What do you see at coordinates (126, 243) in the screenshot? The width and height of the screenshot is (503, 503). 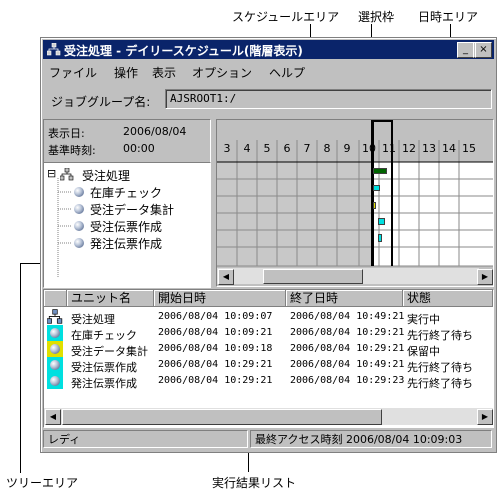 I see `tree-item-purchase-slip-creation: 発注伝票作成` at bounding box center [126, 243].